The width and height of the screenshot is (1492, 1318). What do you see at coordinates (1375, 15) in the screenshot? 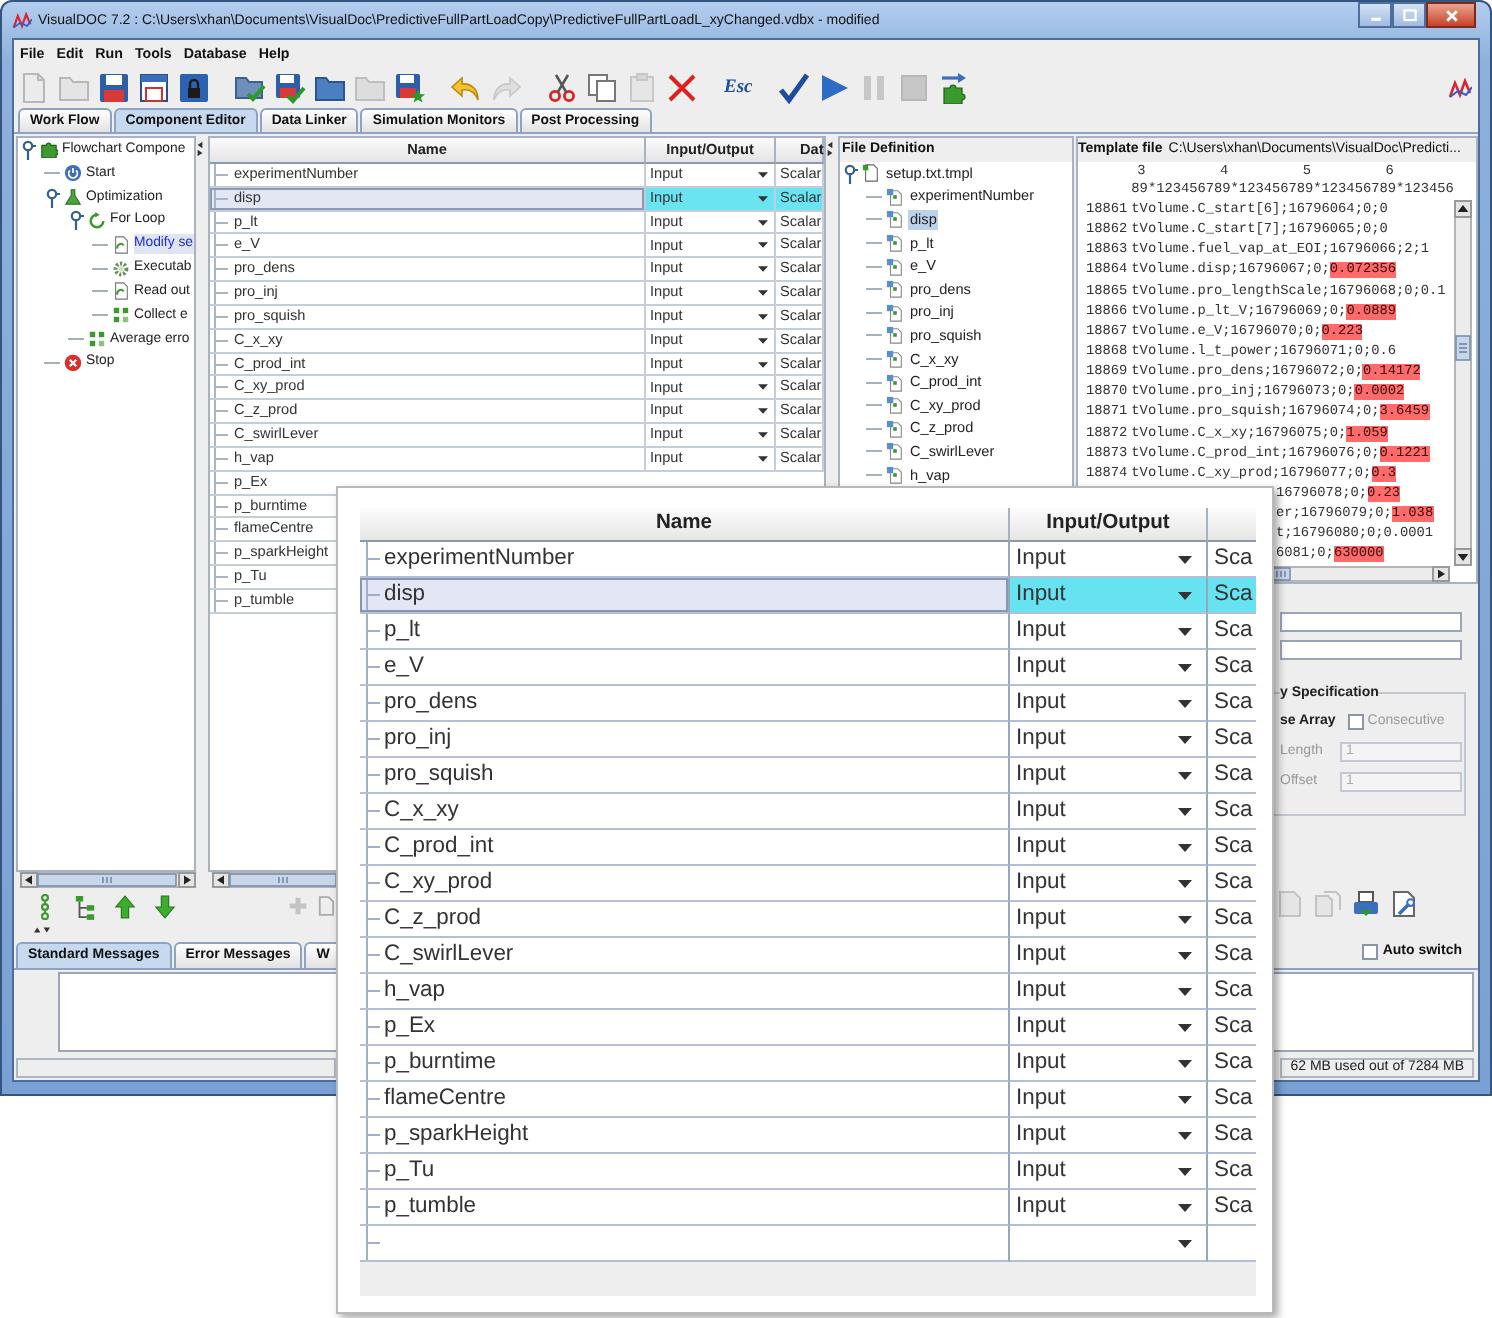
I see `minimize-button` at bounding box center [1375, 15].